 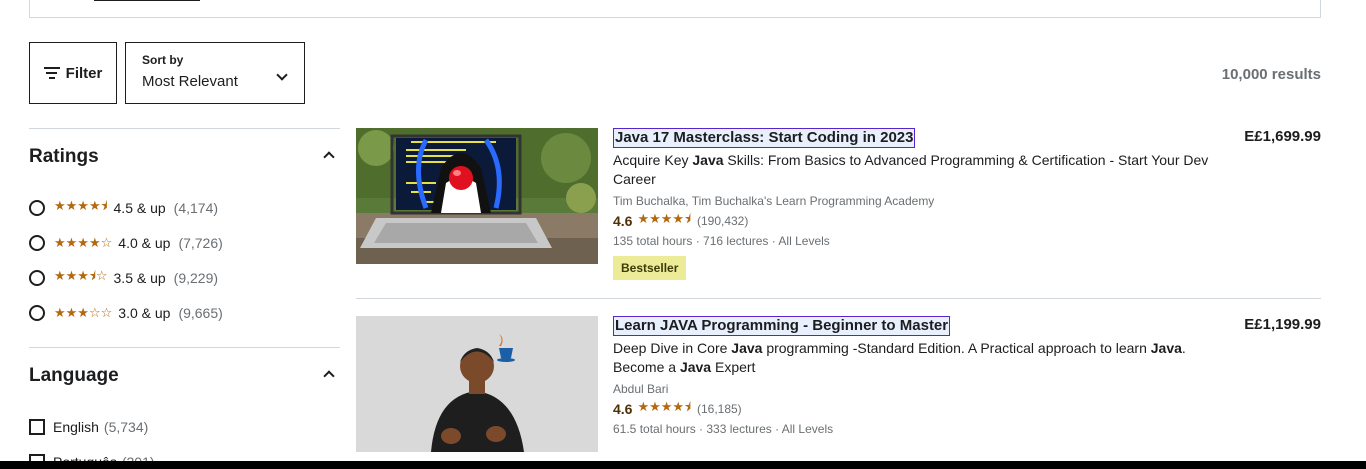 I want to click on course-instructor: Abdul Bari, so click(x=641, y=389).